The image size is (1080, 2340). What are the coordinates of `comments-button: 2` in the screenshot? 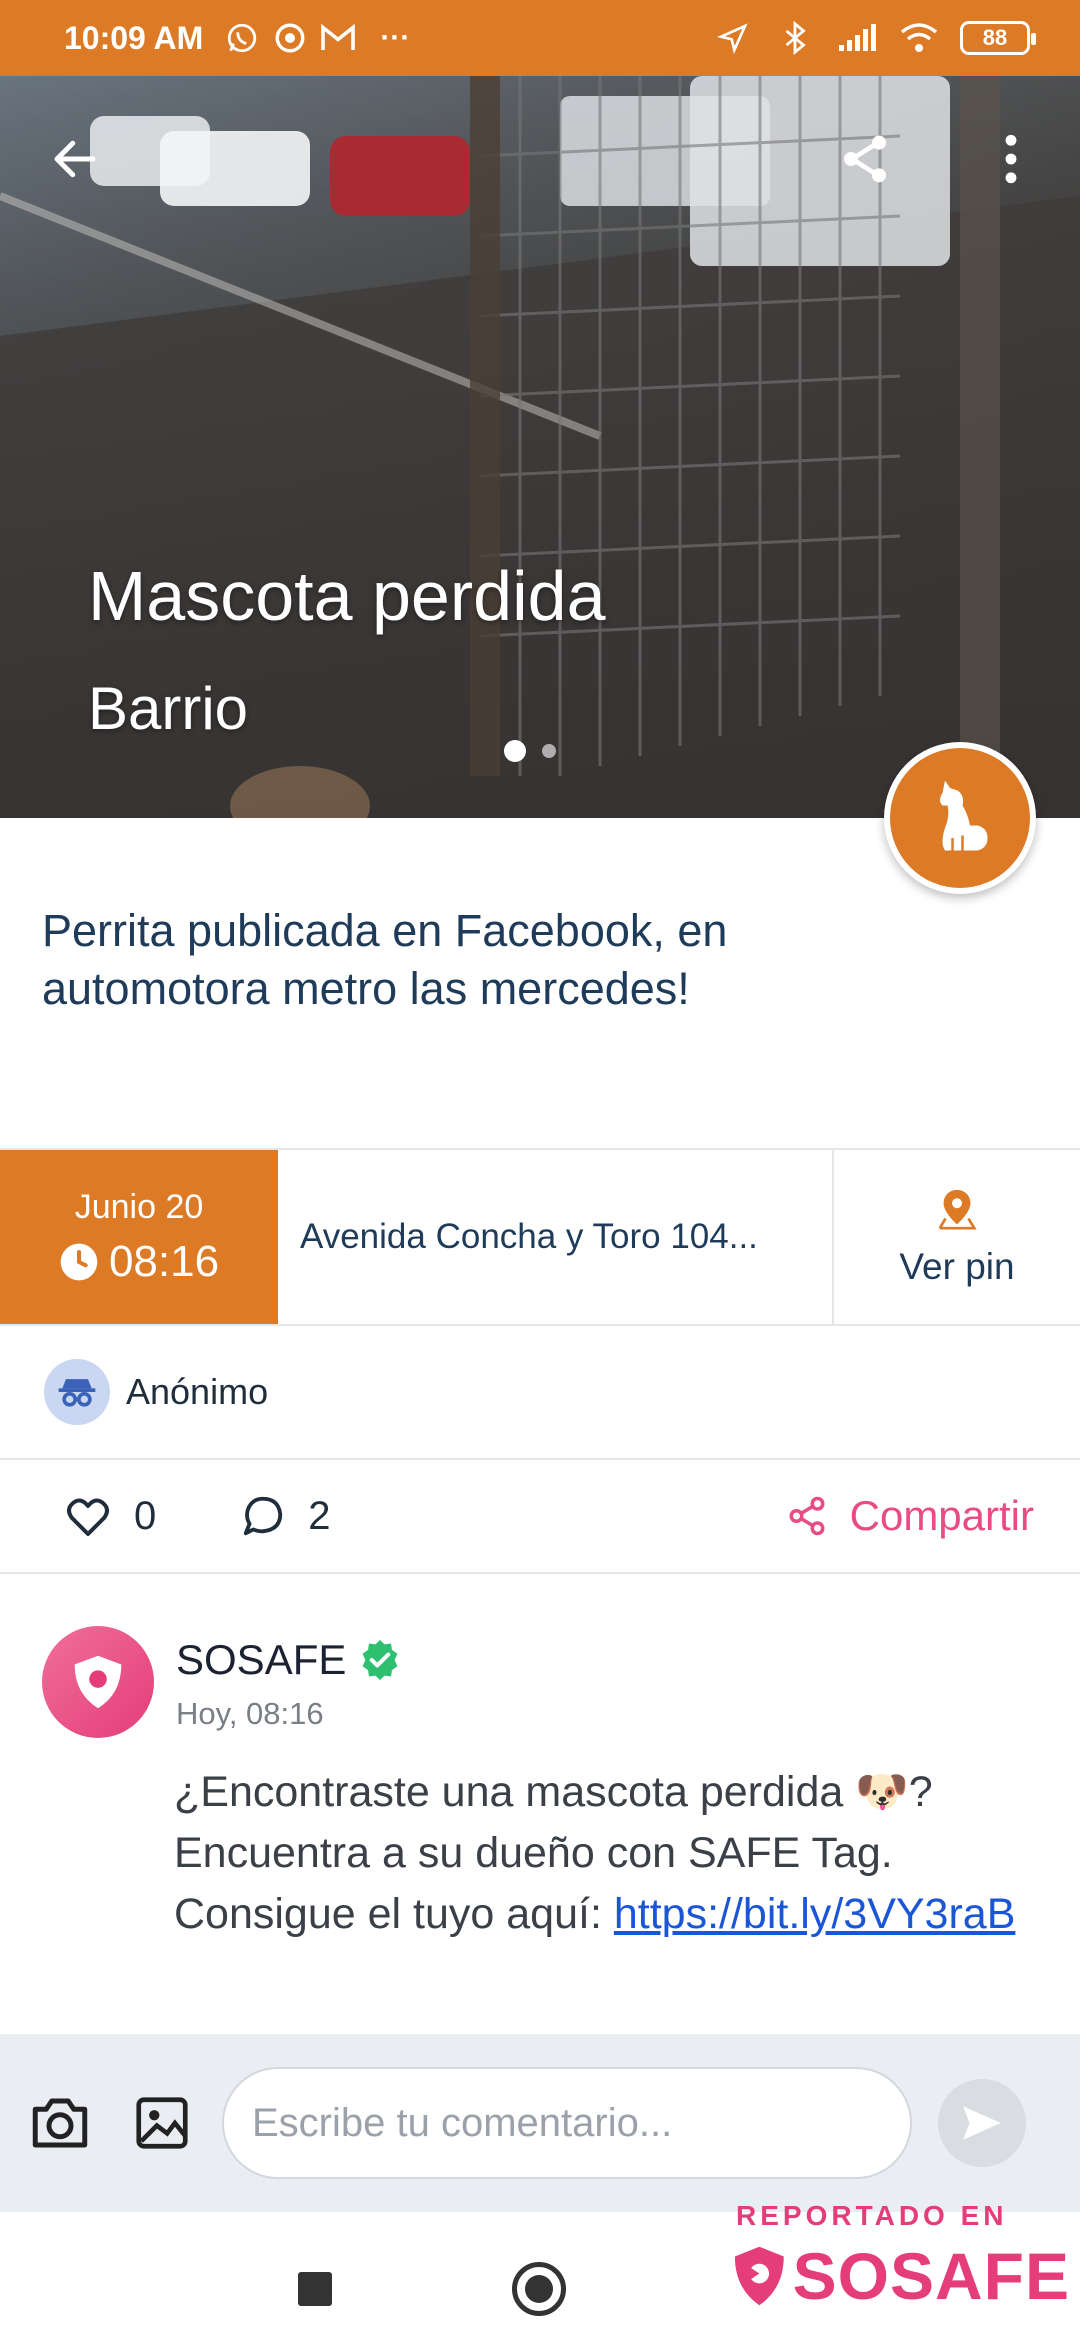 It's located at (285, 1516).